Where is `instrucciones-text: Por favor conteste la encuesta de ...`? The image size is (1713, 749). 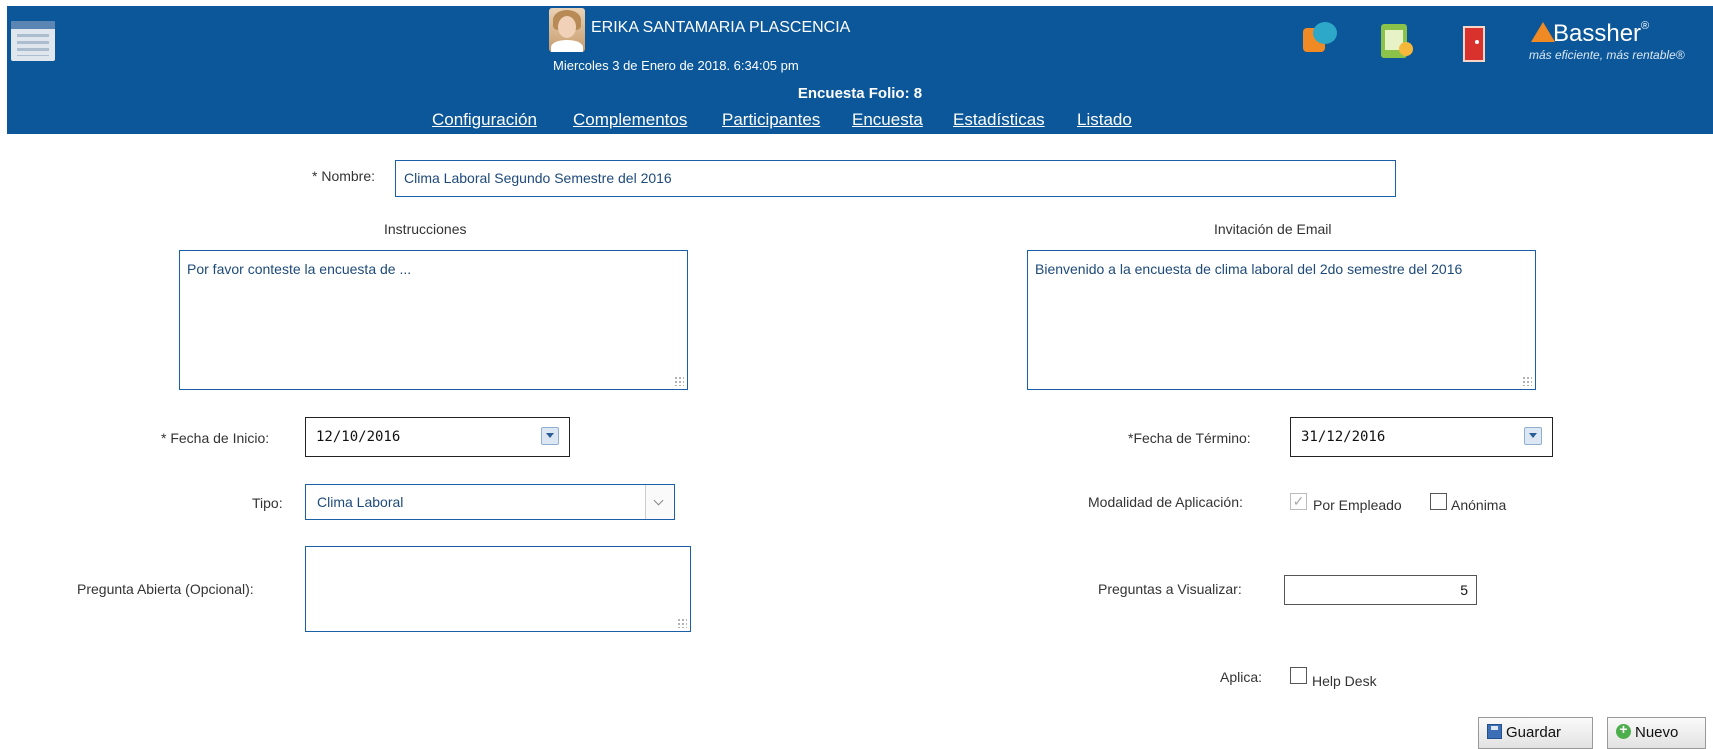
instrucciones-text: Por favor conteste la encuesta de ... is located at coordinates (299, 269).